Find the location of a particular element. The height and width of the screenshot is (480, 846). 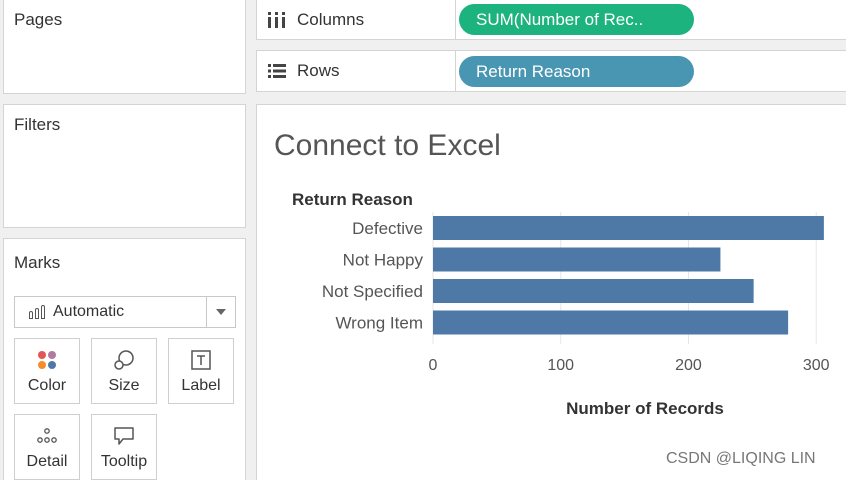

pages-title: Pages is located at coordinates (38, 19).